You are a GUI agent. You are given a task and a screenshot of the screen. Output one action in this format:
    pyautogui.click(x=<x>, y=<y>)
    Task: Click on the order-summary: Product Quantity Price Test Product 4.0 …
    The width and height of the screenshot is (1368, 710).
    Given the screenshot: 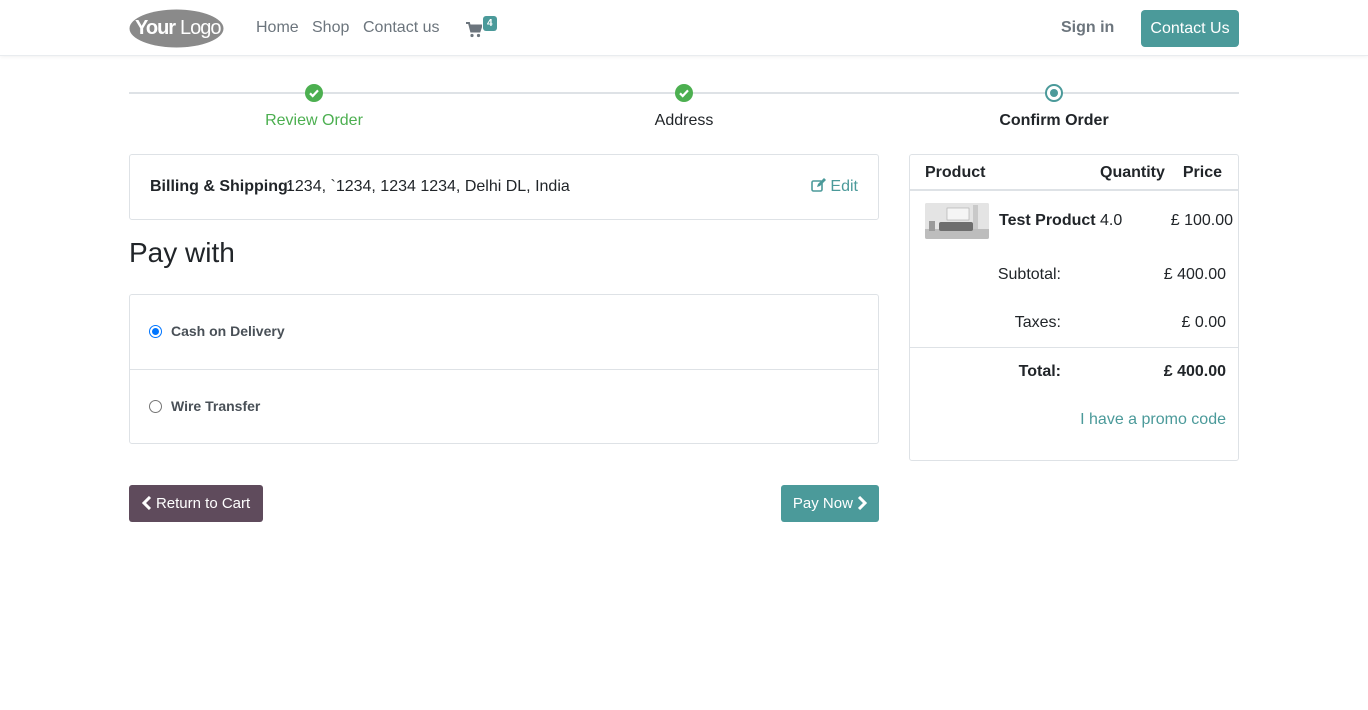 What is the action you would take?
    pyautogui.click(x=1074, y=307)
    